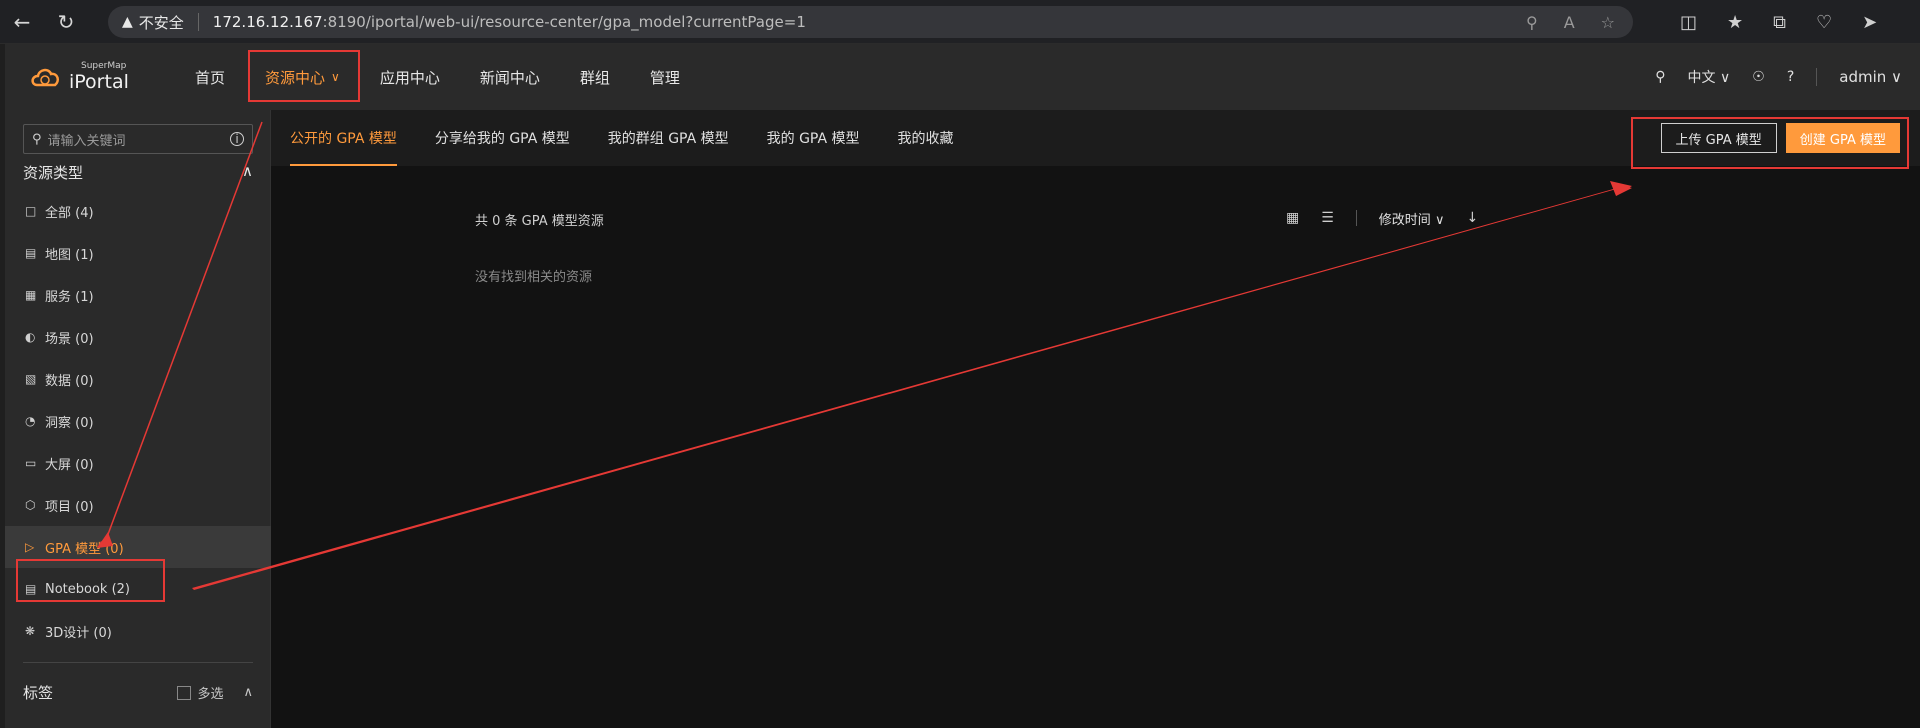 This screenshot has width=1920, height=728. I want to click on sidebar-item-label: Notebook (2), so click(88, 589).